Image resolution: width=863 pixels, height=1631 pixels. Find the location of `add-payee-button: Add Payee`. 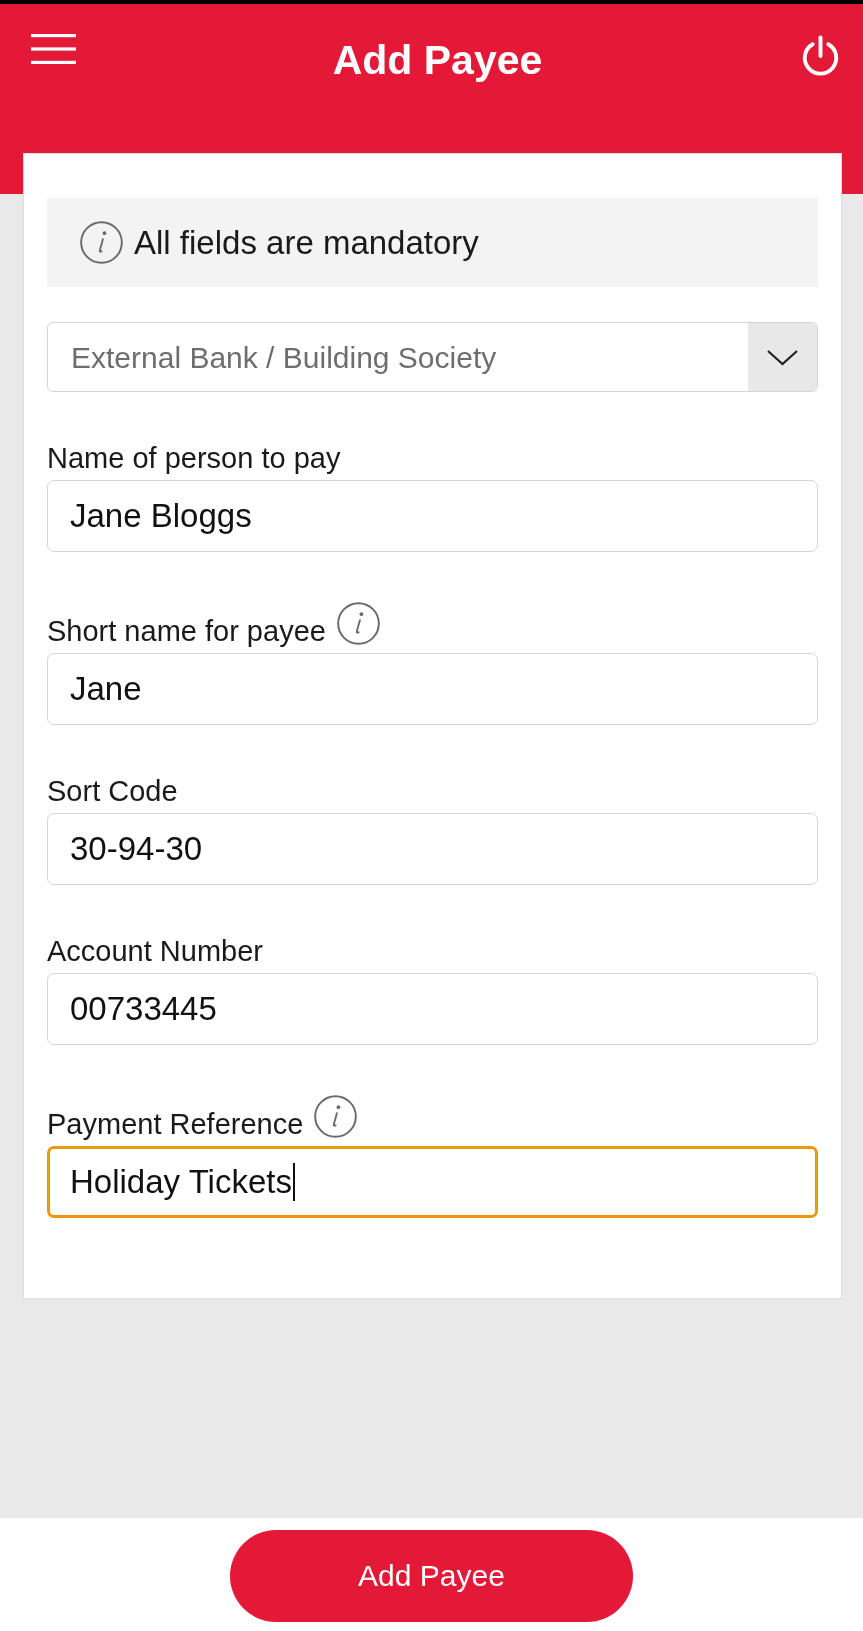

add-payee-button: Add Payee is located at coordinates (431, 1576).